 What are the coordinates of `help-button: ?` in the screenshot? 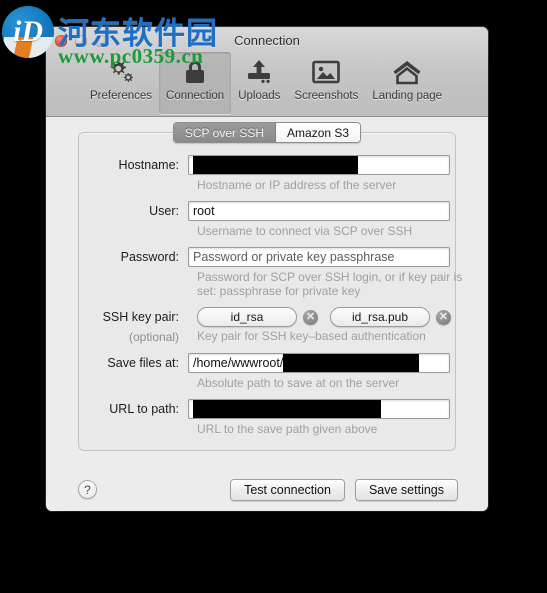 It's located at (87, 489).